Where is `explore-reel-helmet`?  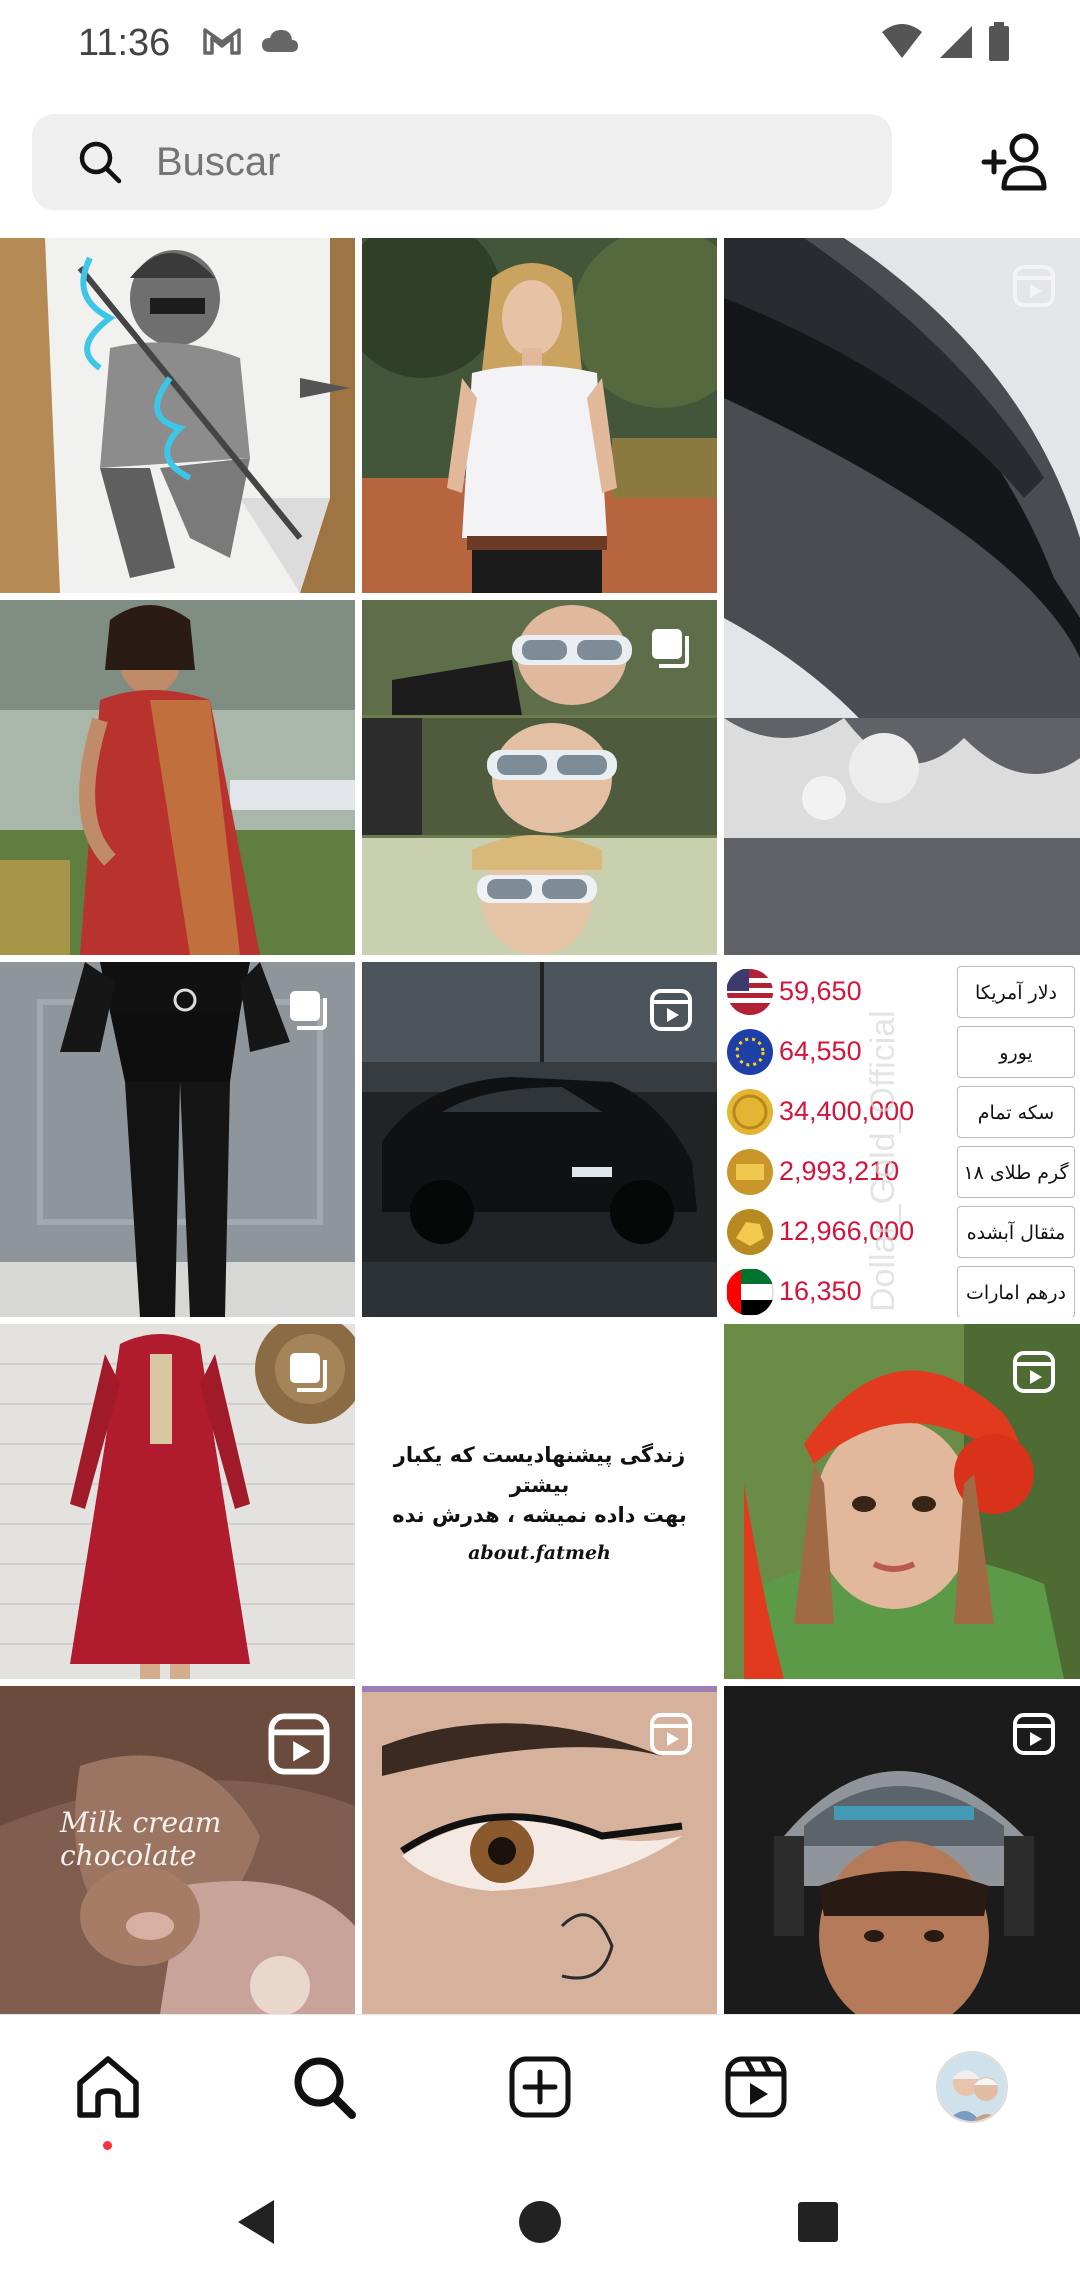
explore-reel-helmet is located at coordinates (902, 1850).